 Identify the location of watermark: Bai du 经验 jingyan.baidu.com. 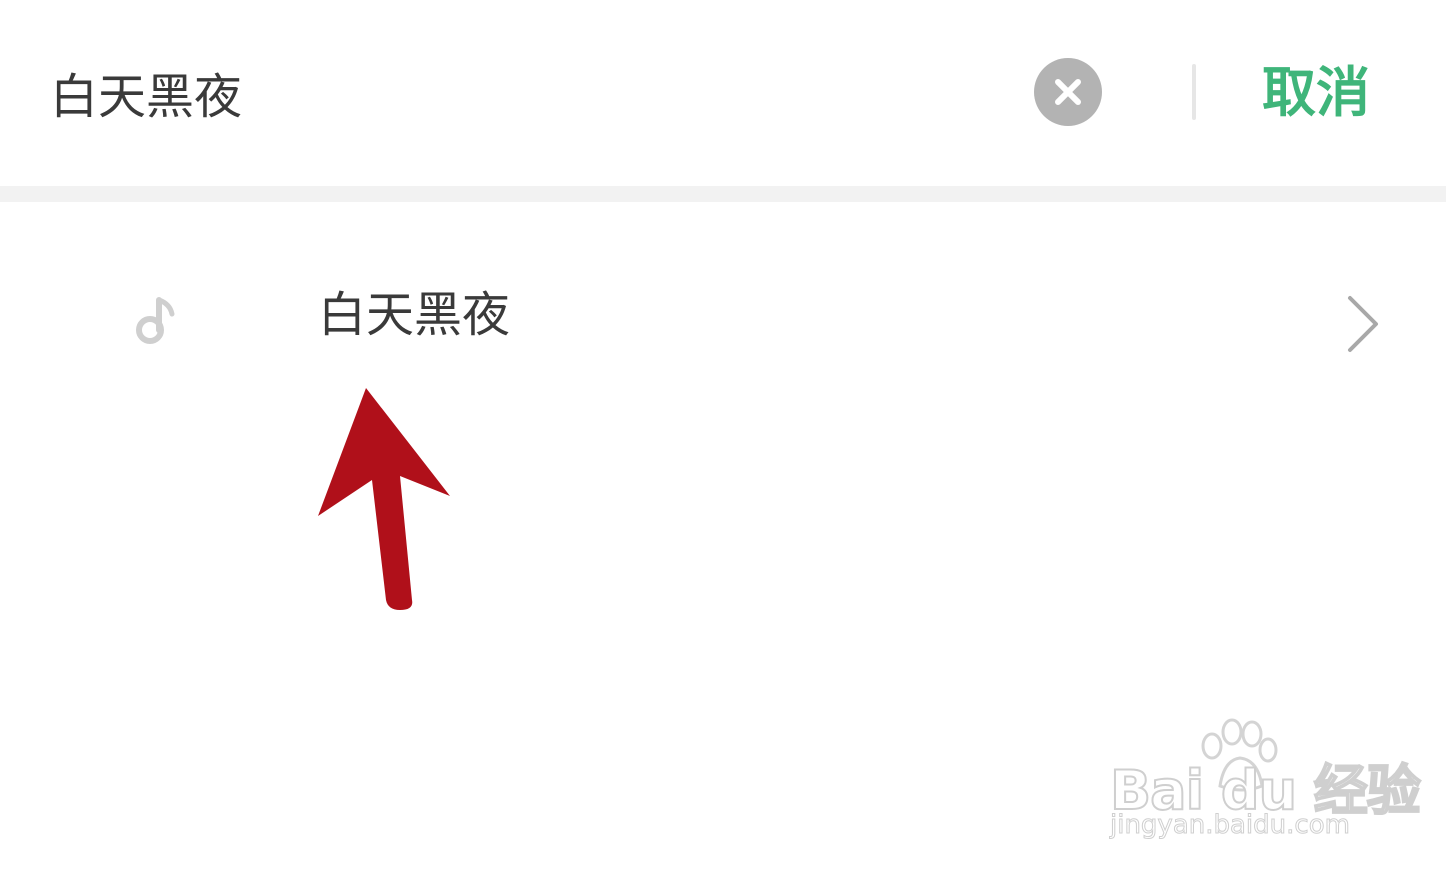
(1263, 786).